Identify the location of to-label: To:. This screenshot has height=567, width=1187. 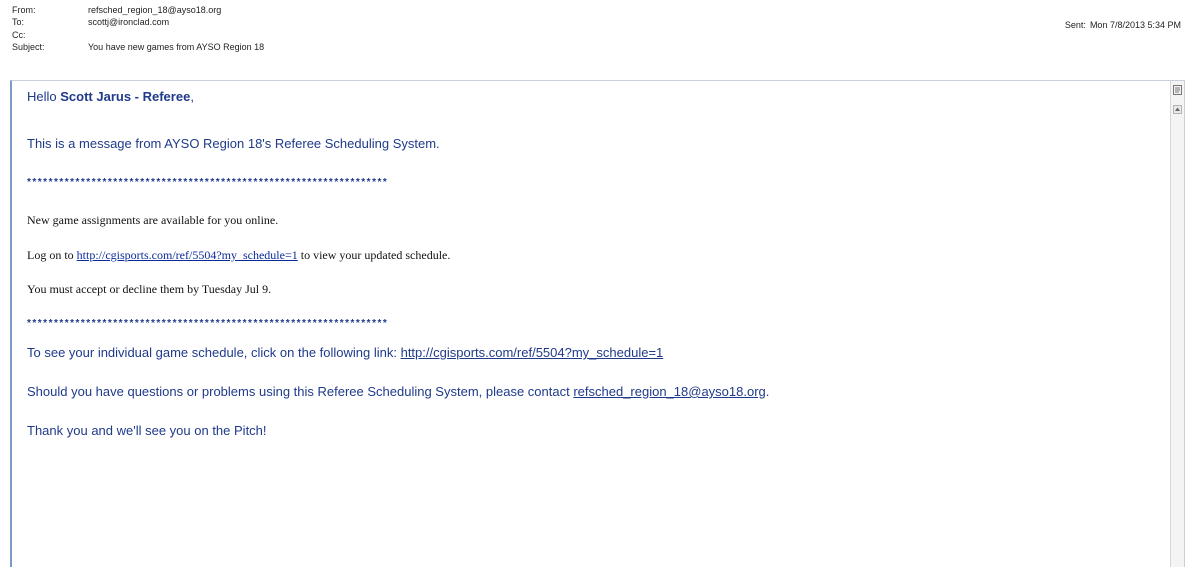
(18, 22).